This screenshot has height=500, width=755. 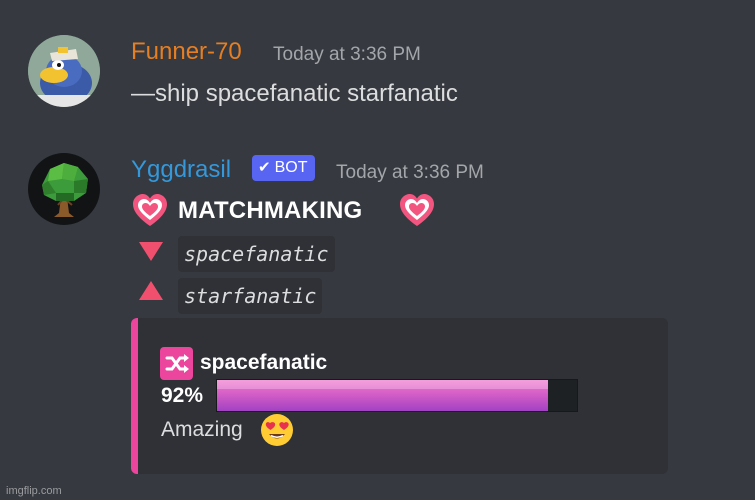 I want to click on triangle-up-icon, so click(x=151, y=290).